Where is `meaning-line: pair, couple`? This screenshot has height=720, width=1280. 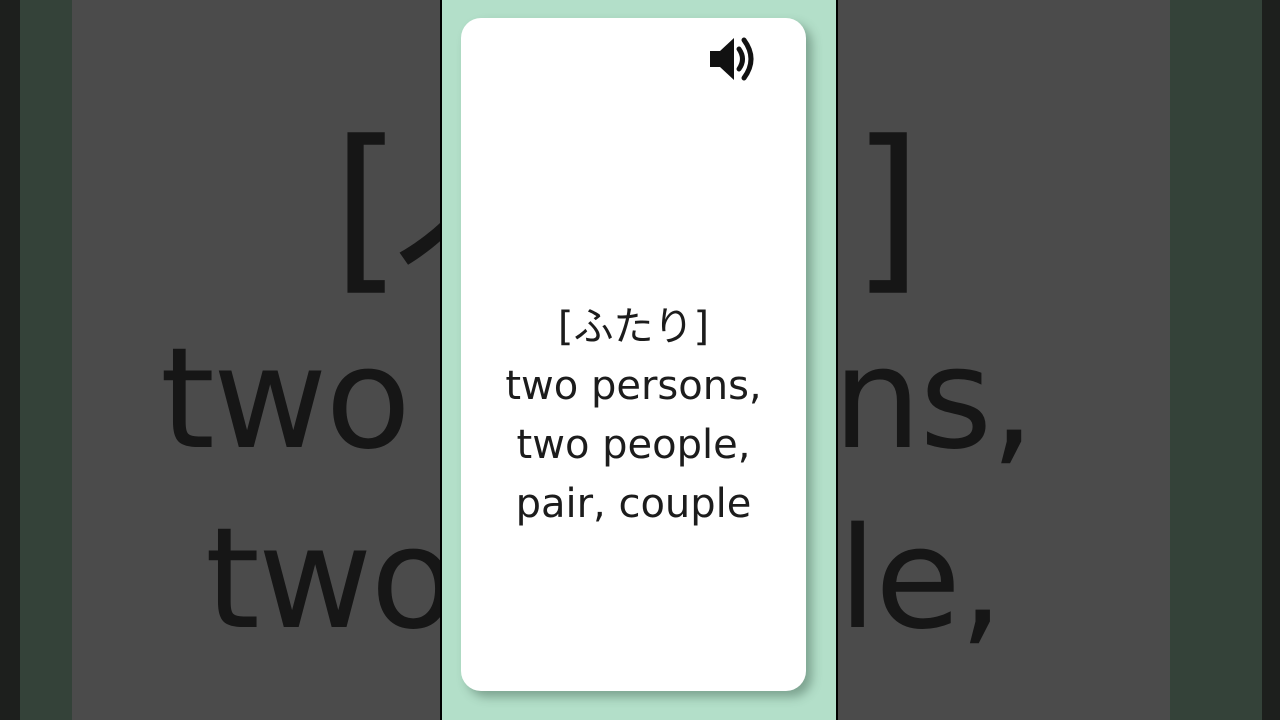
meaning-line: pair, couple is located at coordinates (633, 504).